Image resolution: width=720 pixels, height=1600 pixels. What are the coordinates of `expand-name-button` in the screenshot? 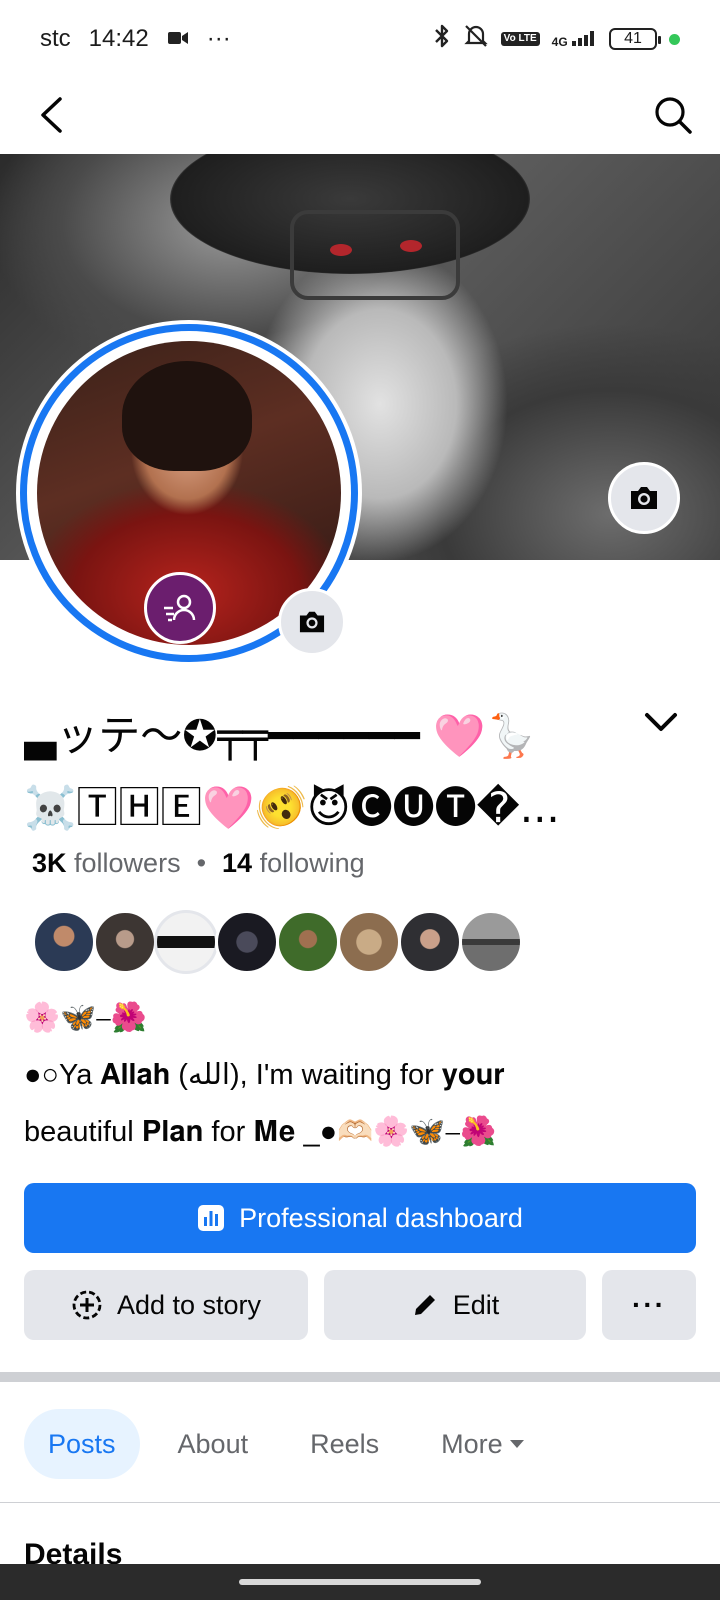 It's located at (661, 722).